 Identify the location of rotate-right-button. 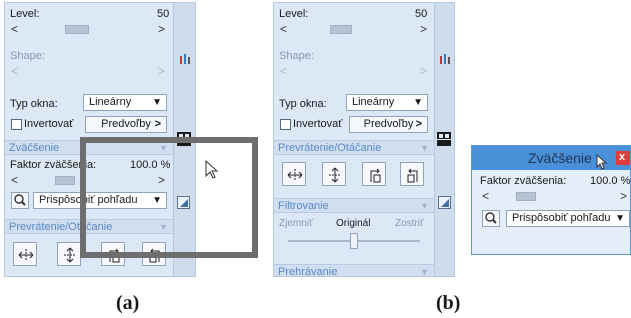
(412, 174).